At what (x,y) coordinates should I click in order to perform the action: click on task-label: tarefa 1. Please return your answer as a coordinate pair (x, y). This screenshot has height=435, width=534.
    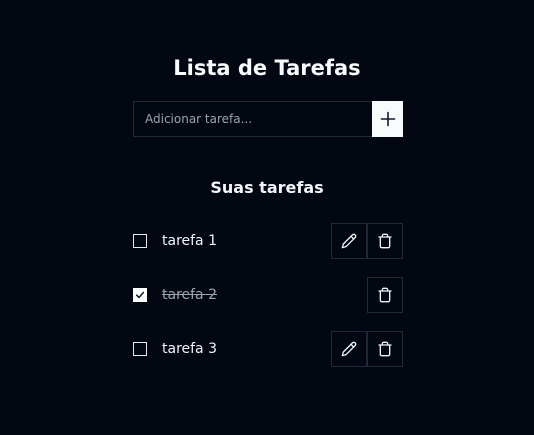
    Looking at the image, I should click on (189, 241).